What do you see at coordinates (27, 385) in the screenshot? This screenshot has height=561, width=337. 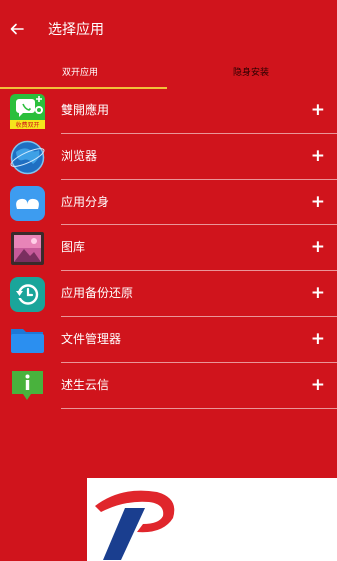 I see `info-chat-icon` at bounding box center [27, 385].